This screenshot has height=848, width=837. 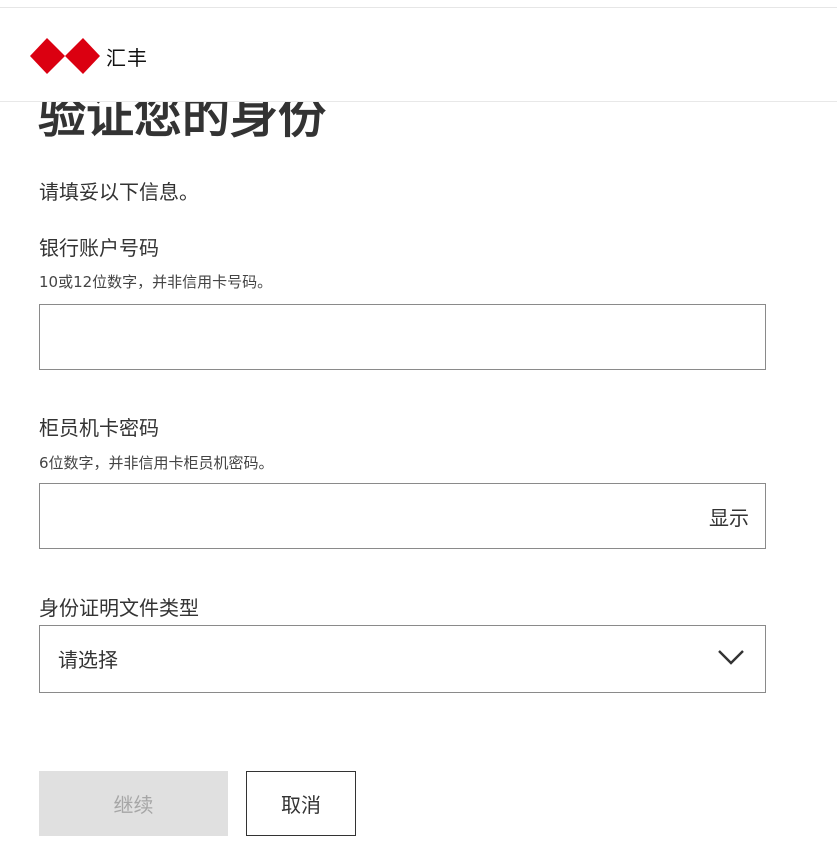 What do you see at coordinates (65, 56) in the screenshot?
I see `hsbc-hexagon-logo-icon` at bounding box center [65, 56].